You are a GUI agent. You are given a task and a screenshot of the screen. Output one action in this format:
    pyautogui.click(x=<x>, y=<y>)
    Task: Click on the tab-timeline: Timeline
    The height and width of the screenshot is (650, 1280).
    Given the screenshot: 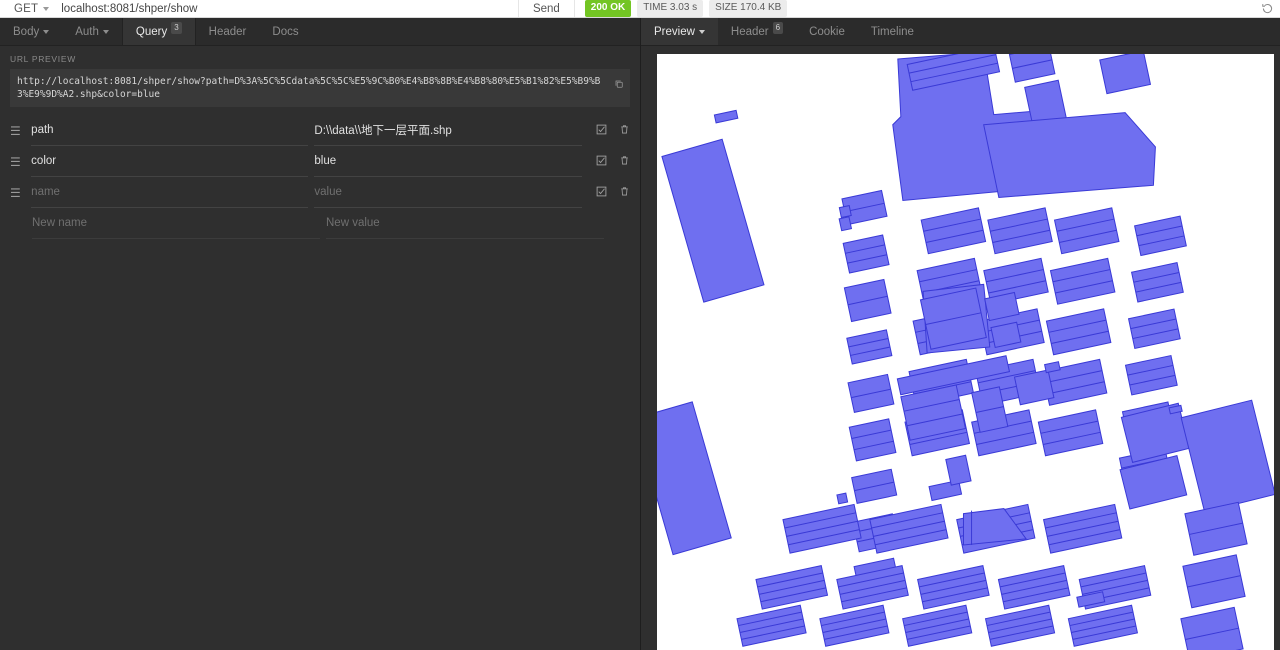 What is the action you would take?
    pyautogui.click(x=892, y=31)
    